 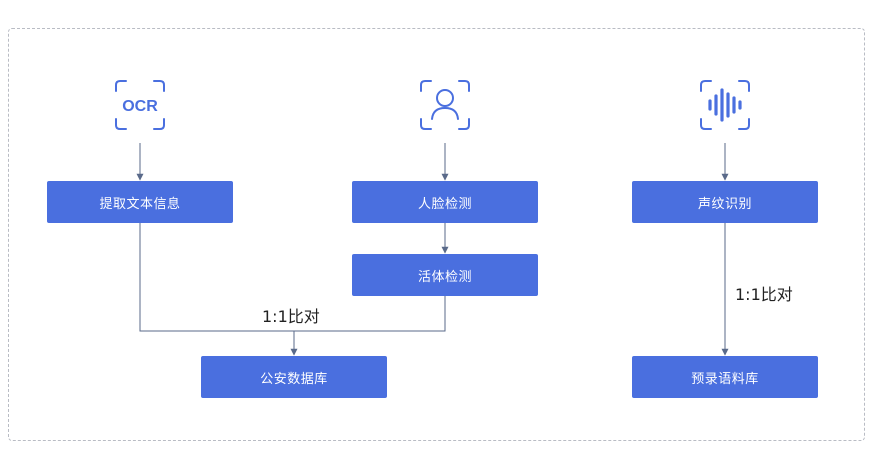 I want to click on compare-label-left: 1:1比对, so click(x=291, y=316).